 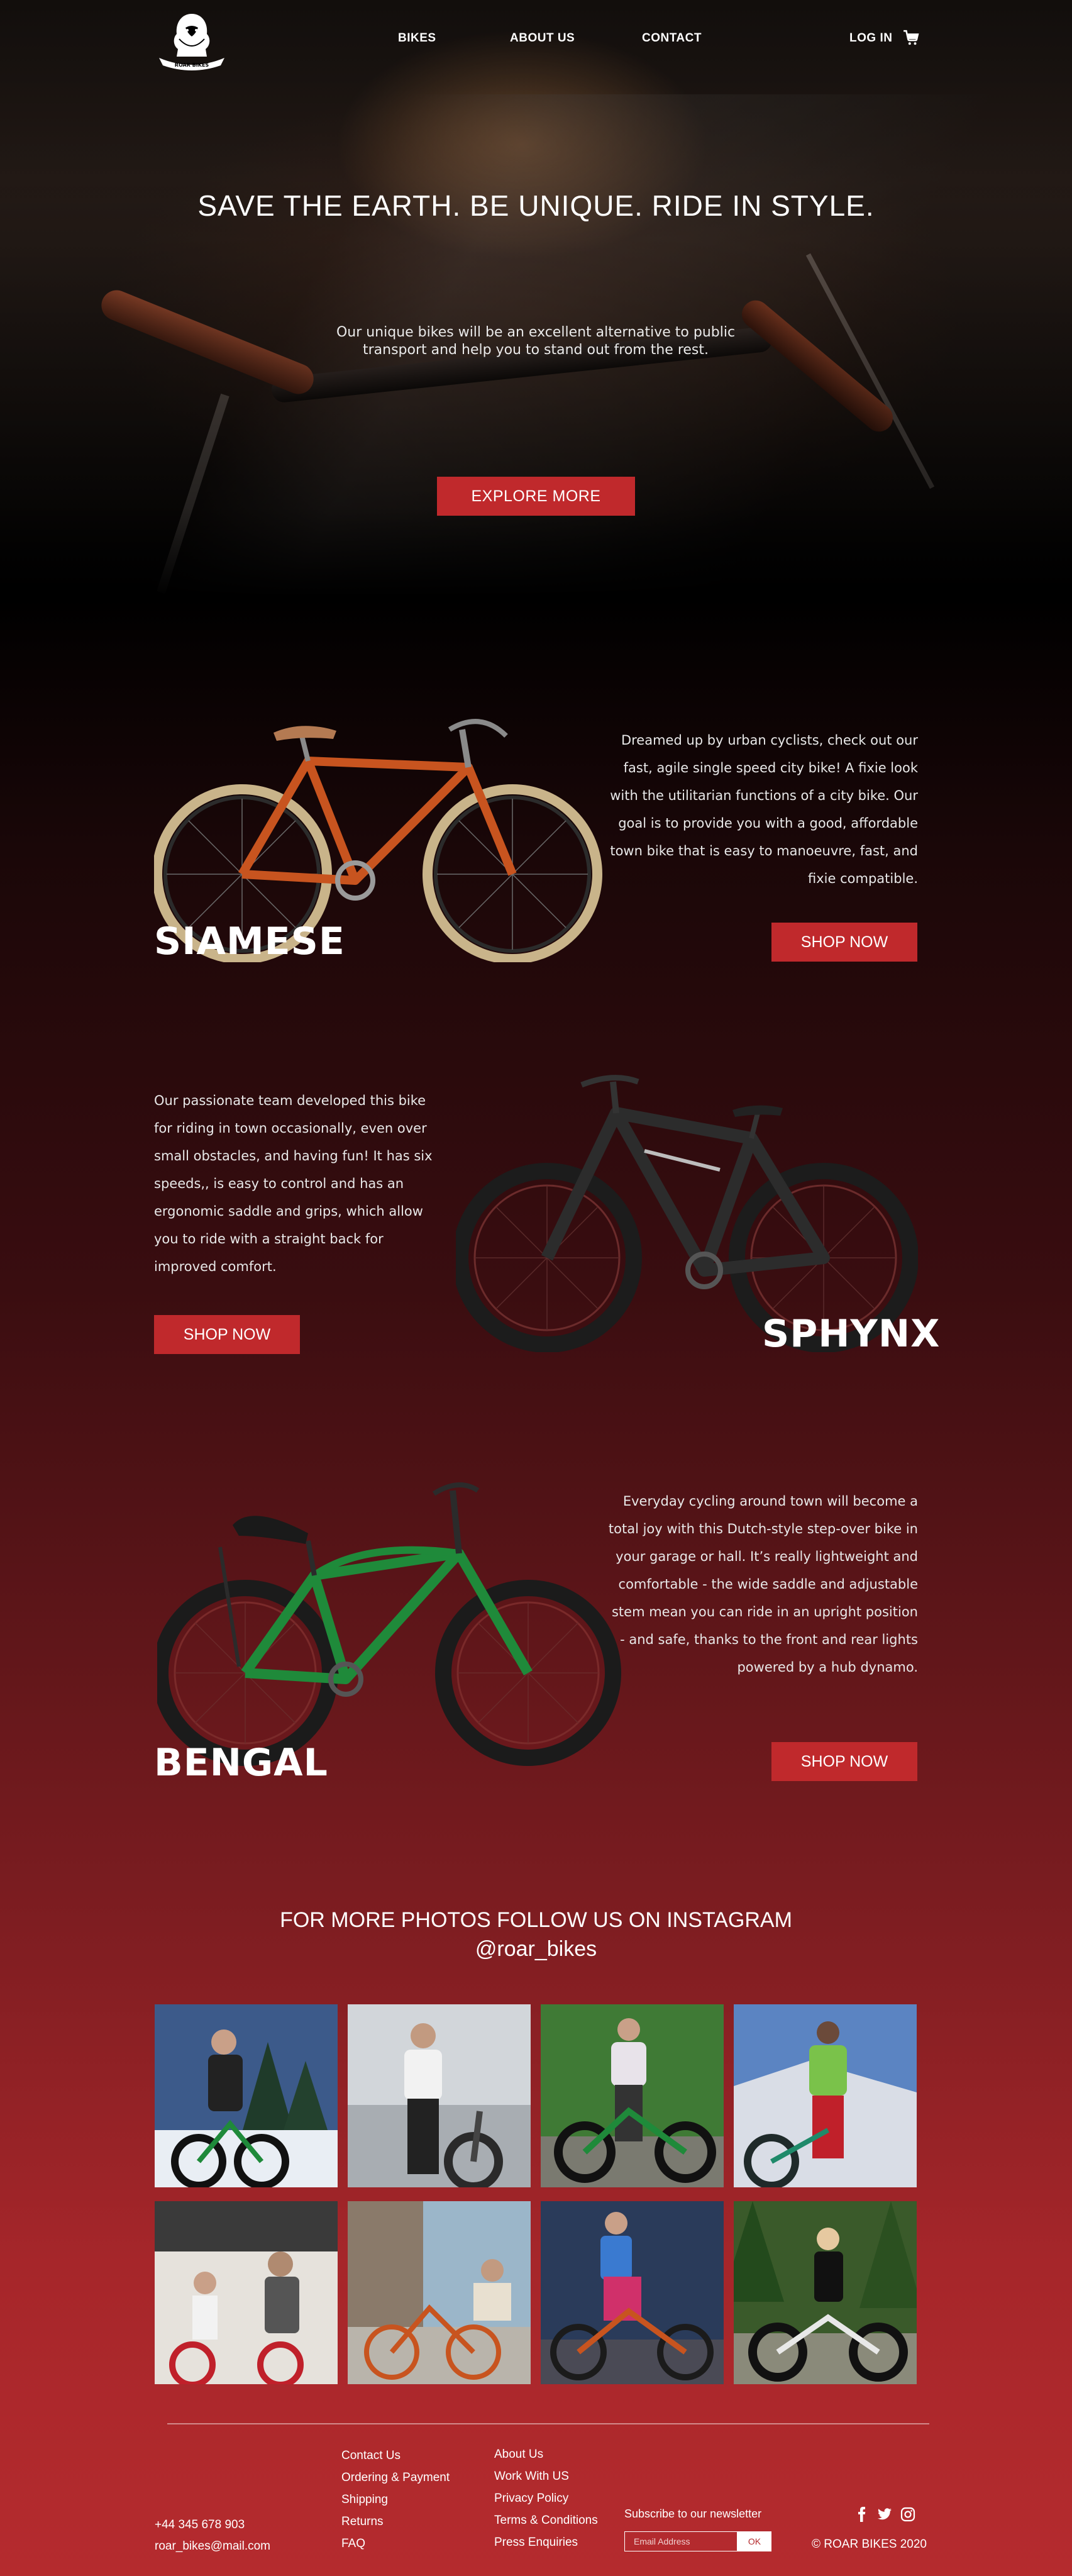 I want to click on footer-link-terms-conditions: Terms & Conditions, so click(x=546, y=2521).